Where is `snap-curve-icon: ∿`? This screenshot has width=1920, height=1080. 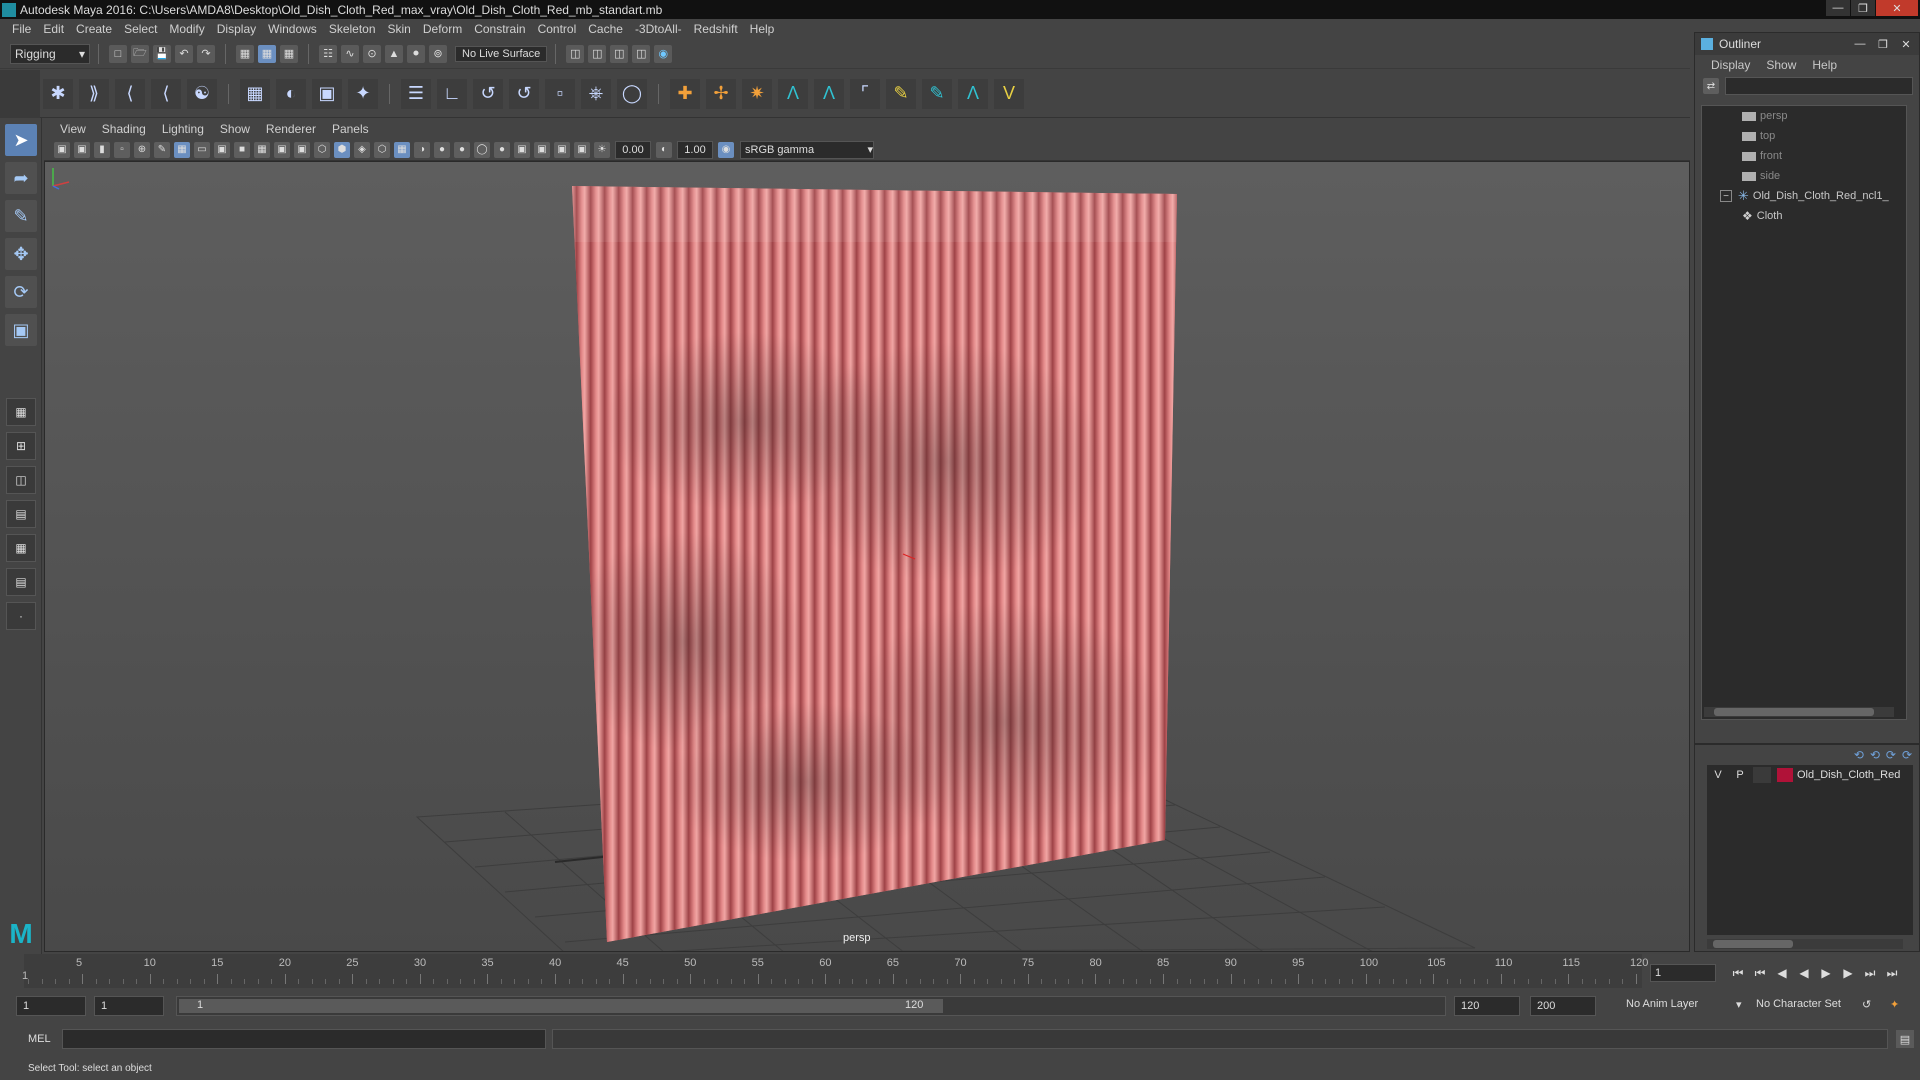 snap-curve-icon: ∿ is located at coordinates (350, 53).